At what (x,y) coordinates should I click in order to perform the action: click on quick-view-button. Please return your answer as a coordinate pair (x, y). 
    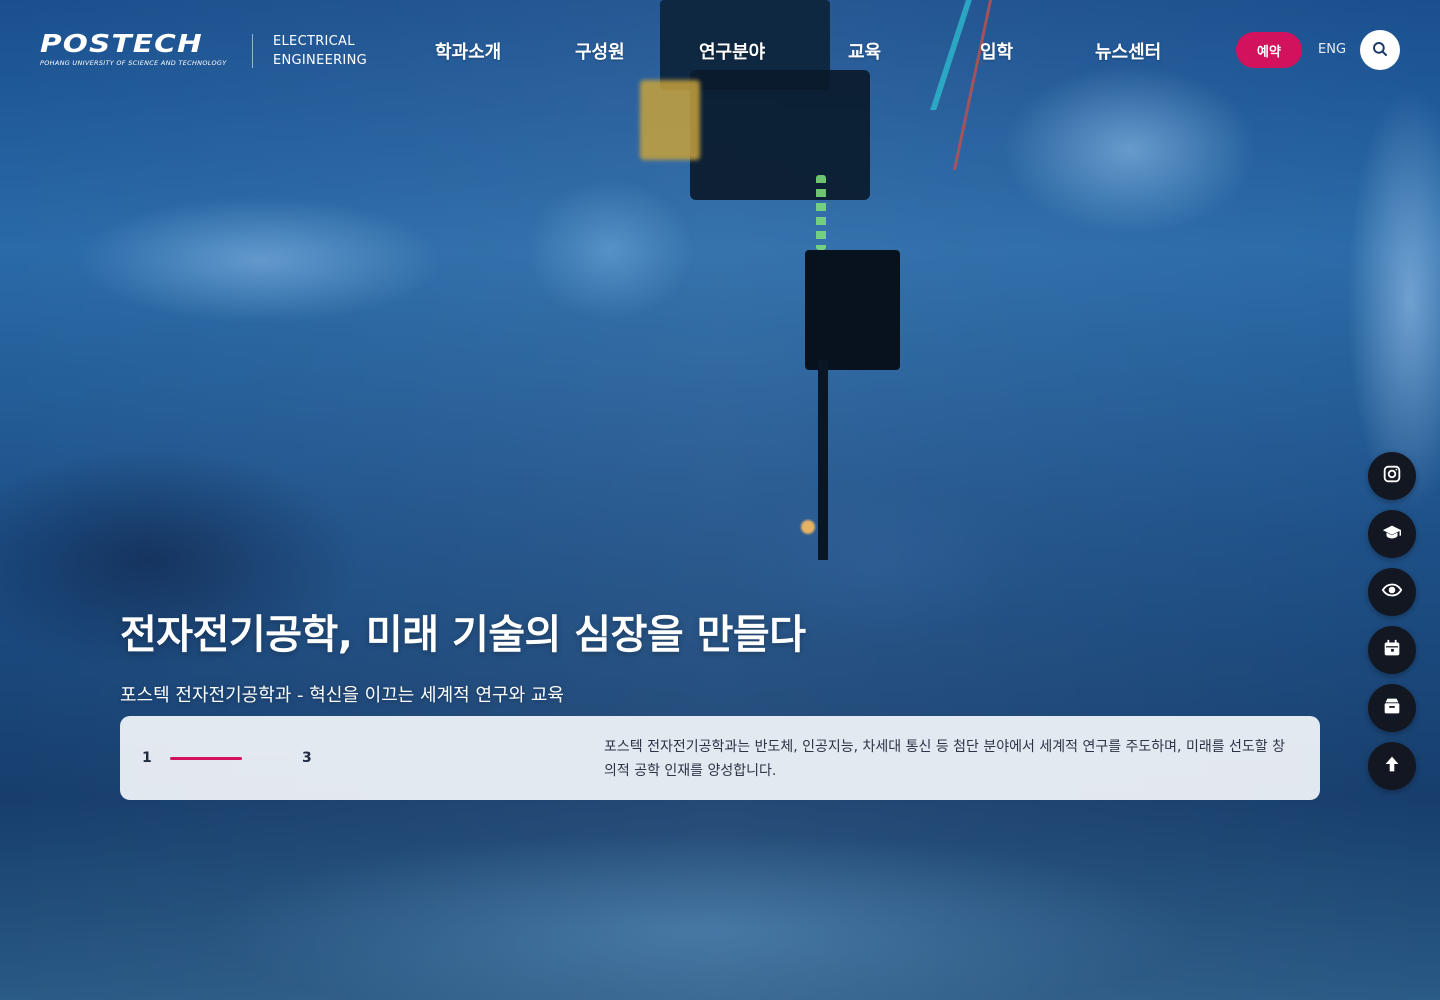
    Looking at the image, I should click on (1392, 592).